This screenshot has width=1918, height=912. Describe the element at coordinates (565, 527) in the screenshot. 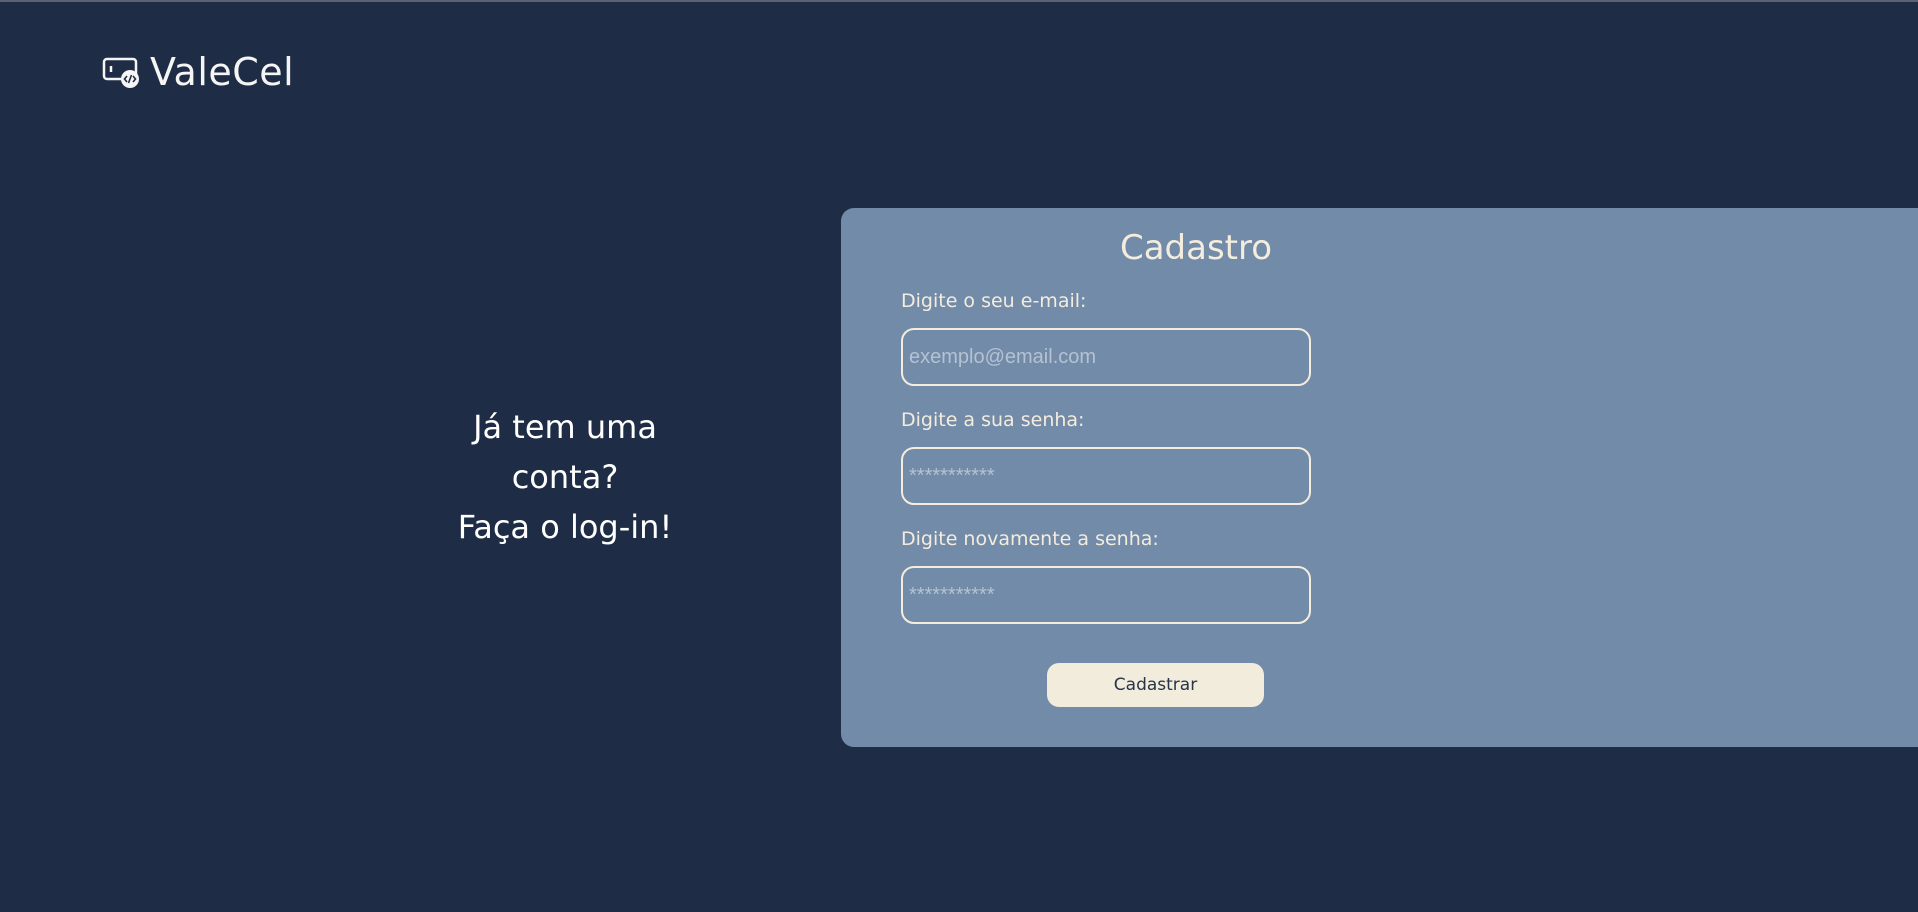

I see `login-cta-line: Faça o log-in!` at that location.